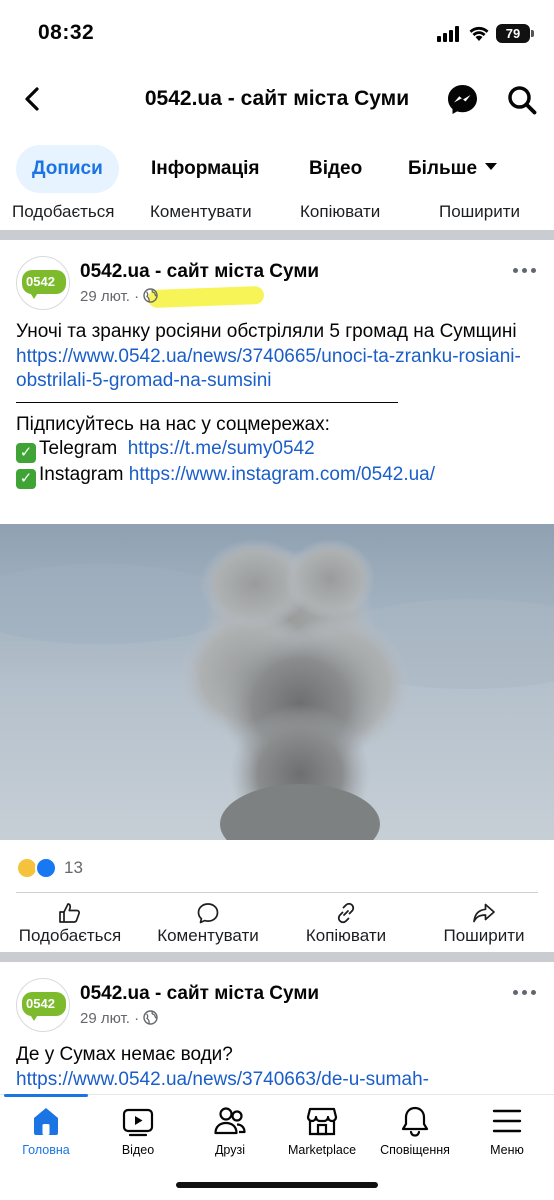 This screenshot has width=554, height=1200. What do you see at coordinates (507, 1121) in the screenshot?
I see `hamburger-menu-icon` at bounding box center [507, 1121].